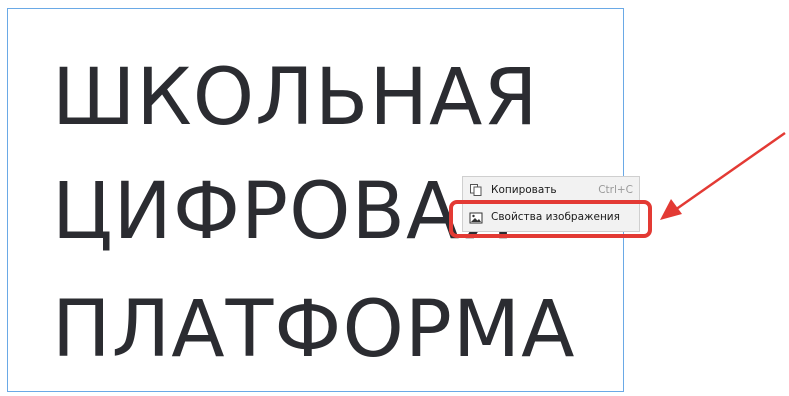  I want to click on pointer-arrow-icon, so click(723, 175).